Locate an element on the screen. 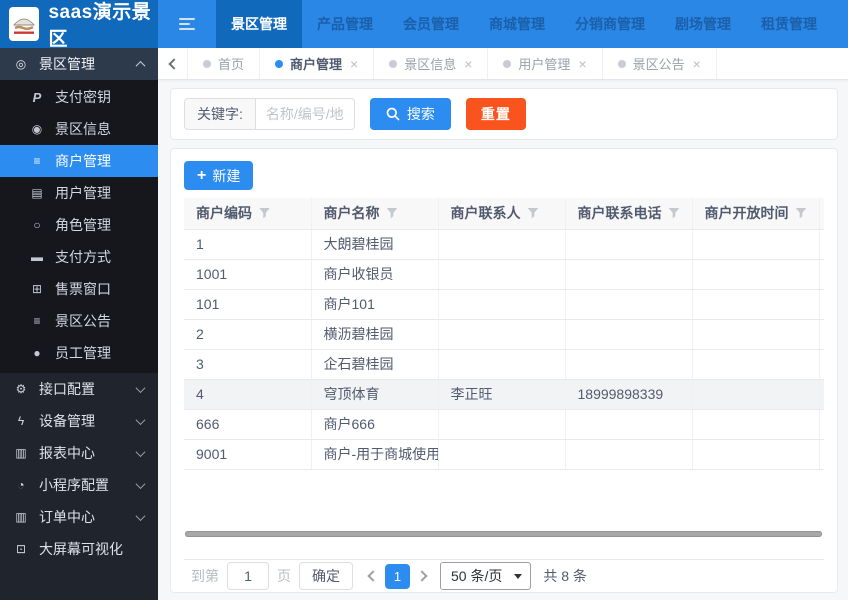 The image size is (848, 600). table-header-row: 商户编码 商户名称 商户联系人 商户联系电话 商户开放时间 地址 is located at coordinates (504, 214).